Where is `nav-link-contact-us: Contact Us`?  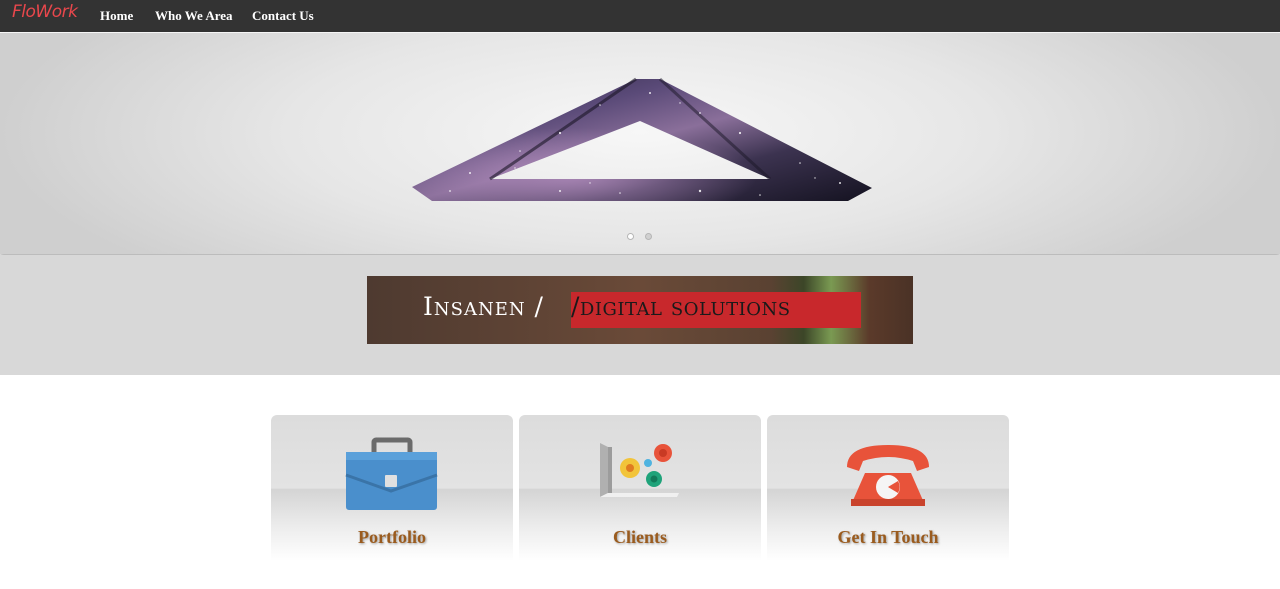
nav-link-contact-us: Contact Us is located at coordinates (283, 16).